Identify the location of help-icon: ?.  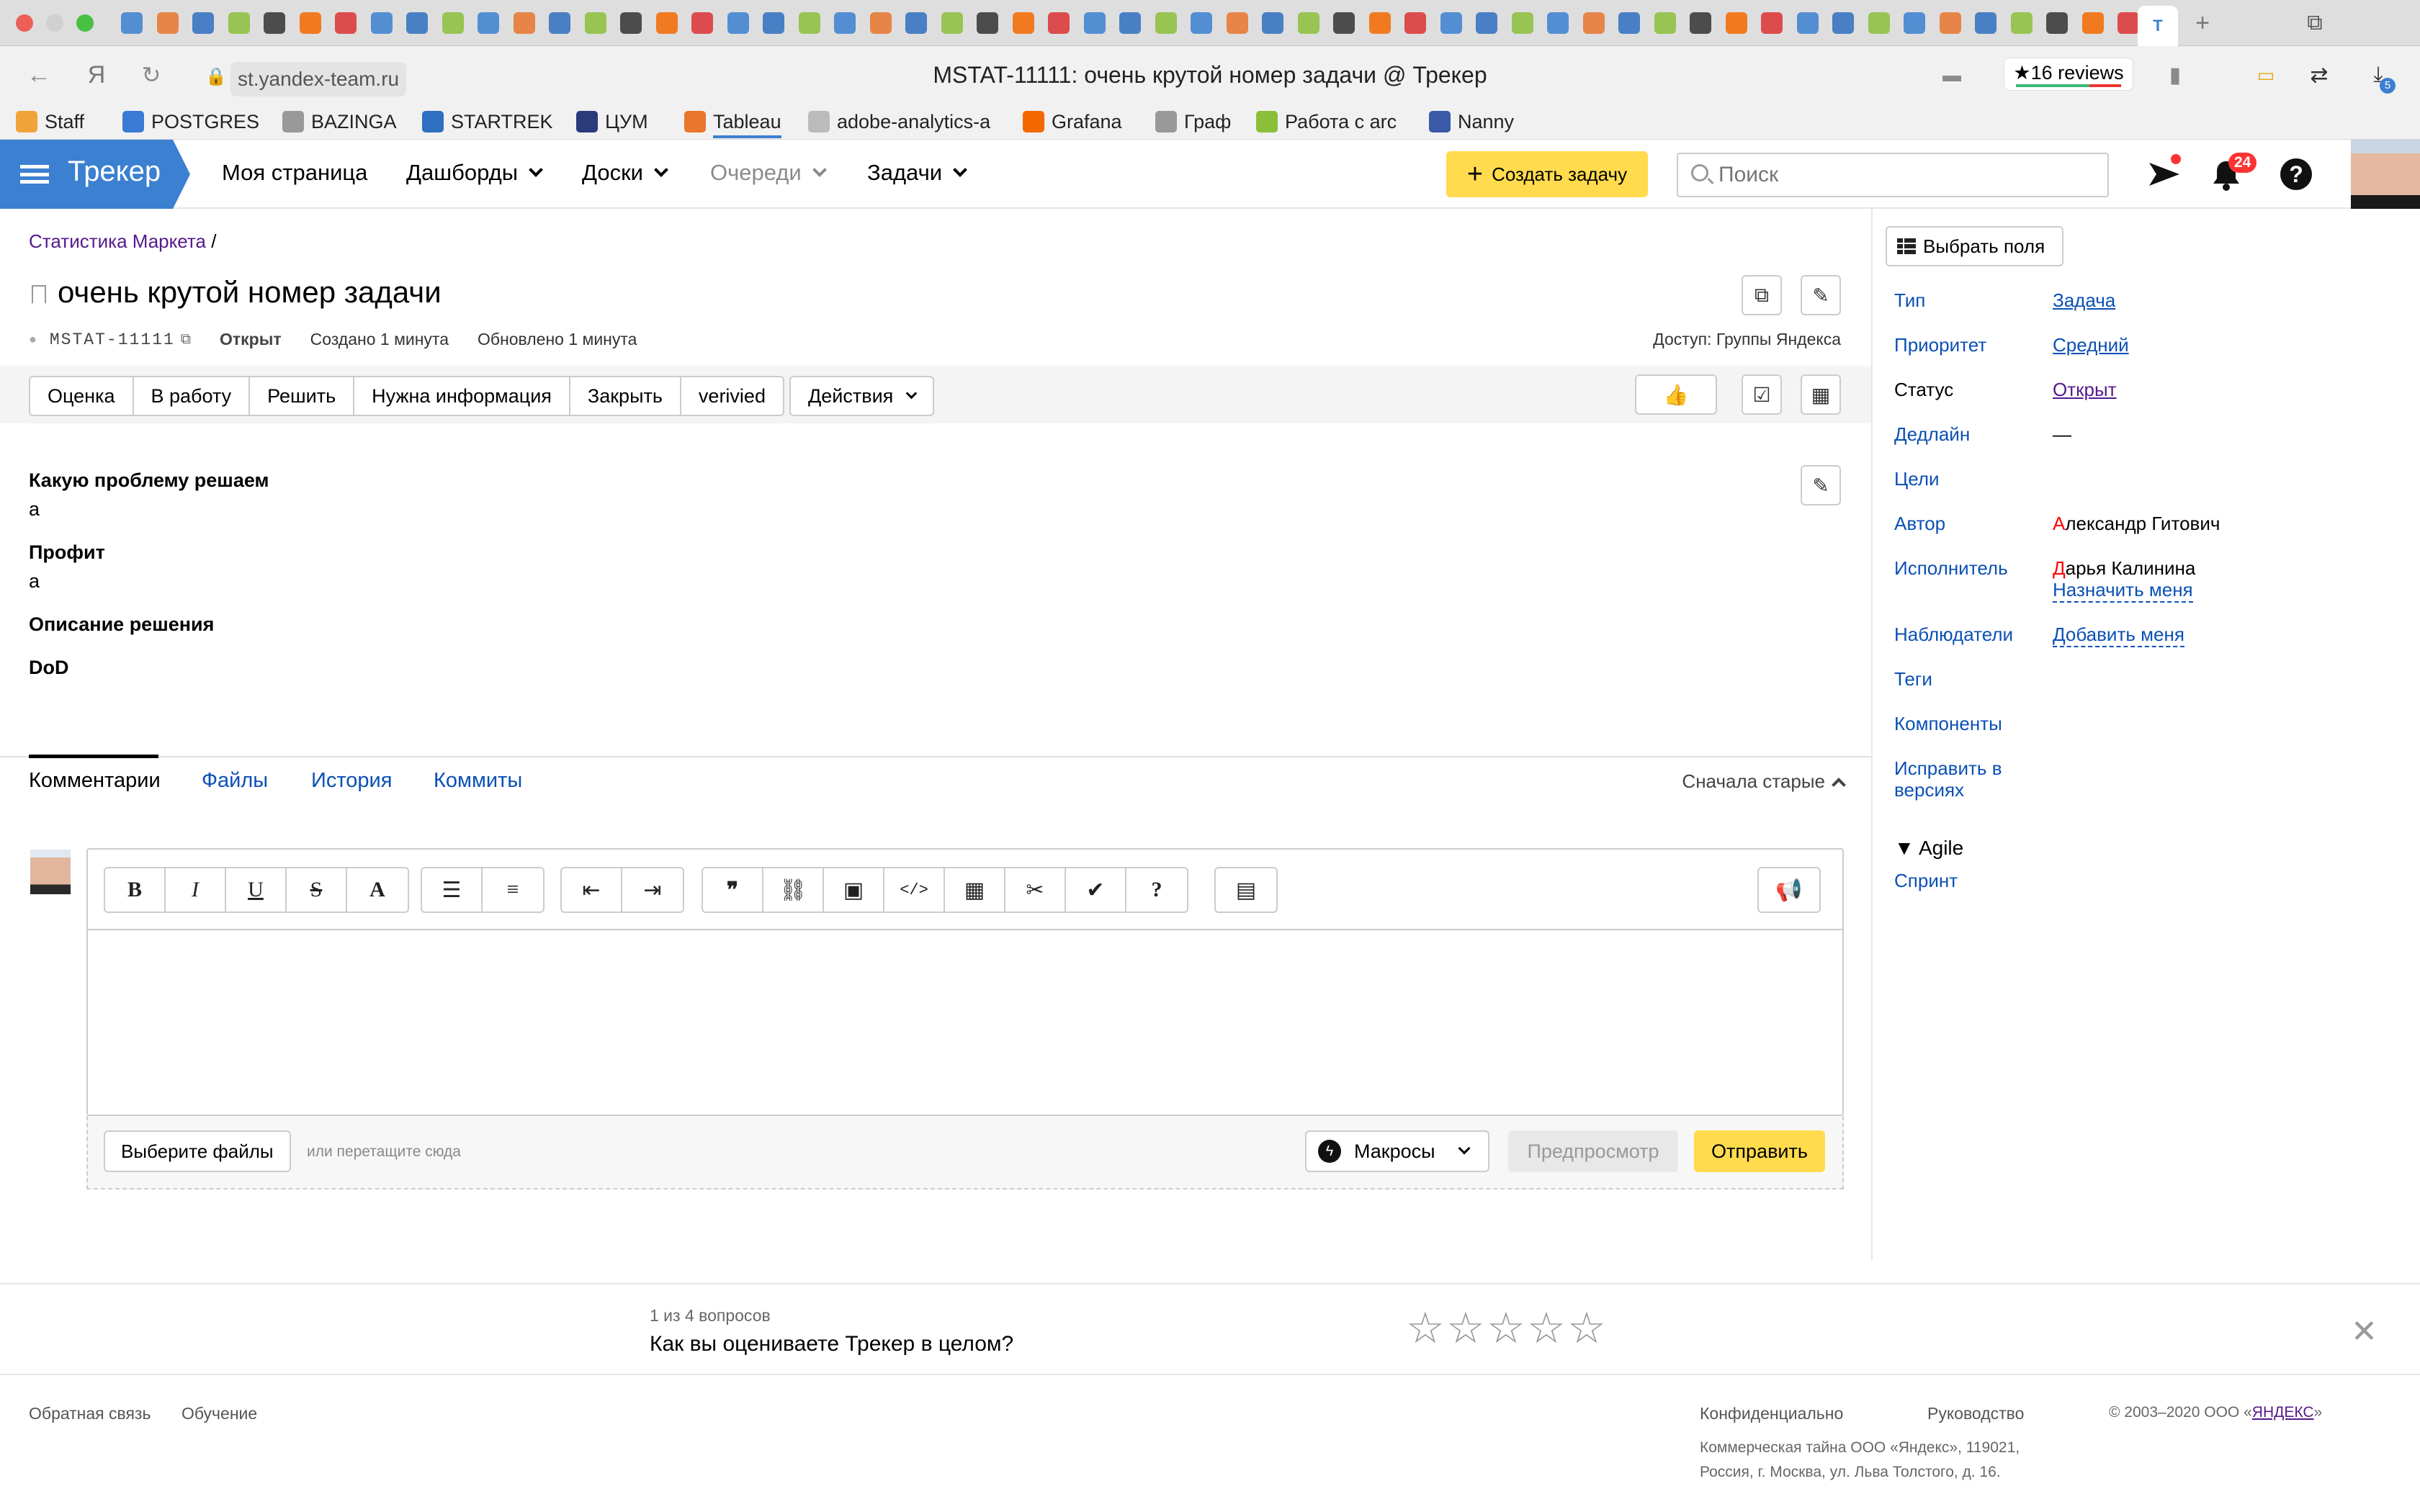
(2296, 174).